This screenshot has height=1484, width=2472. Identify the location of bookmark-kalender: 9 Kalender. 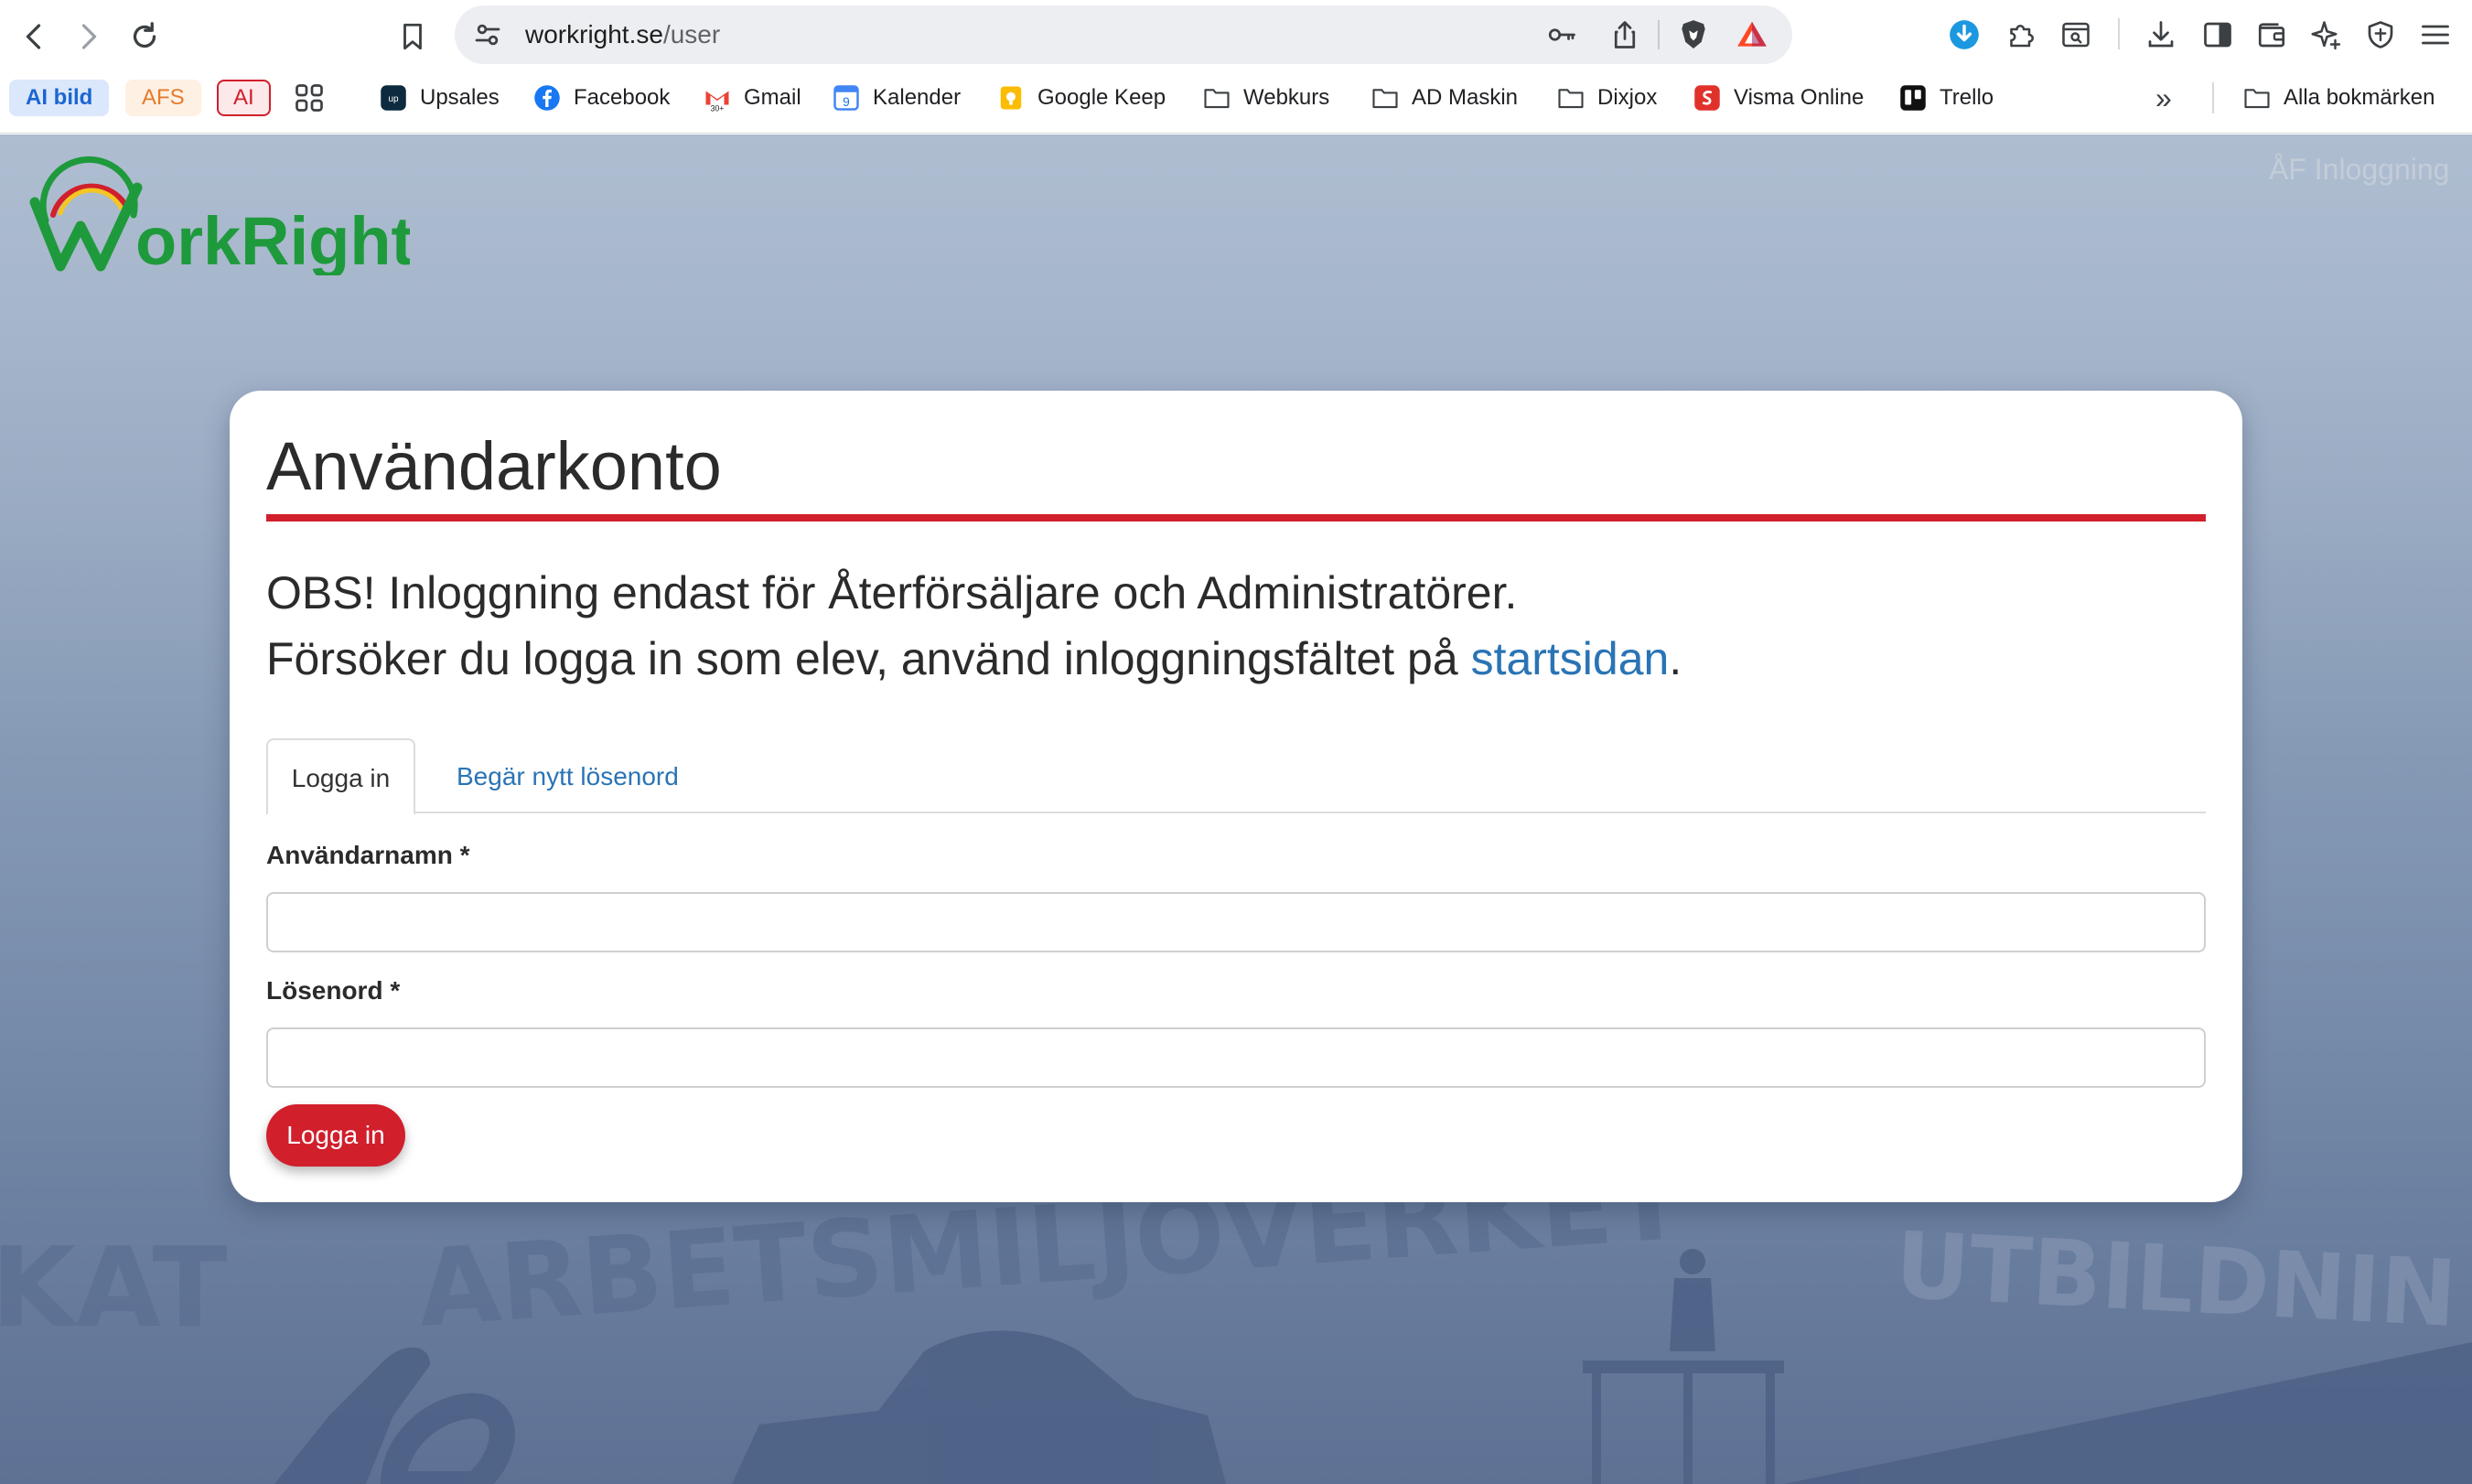
(897, 98).